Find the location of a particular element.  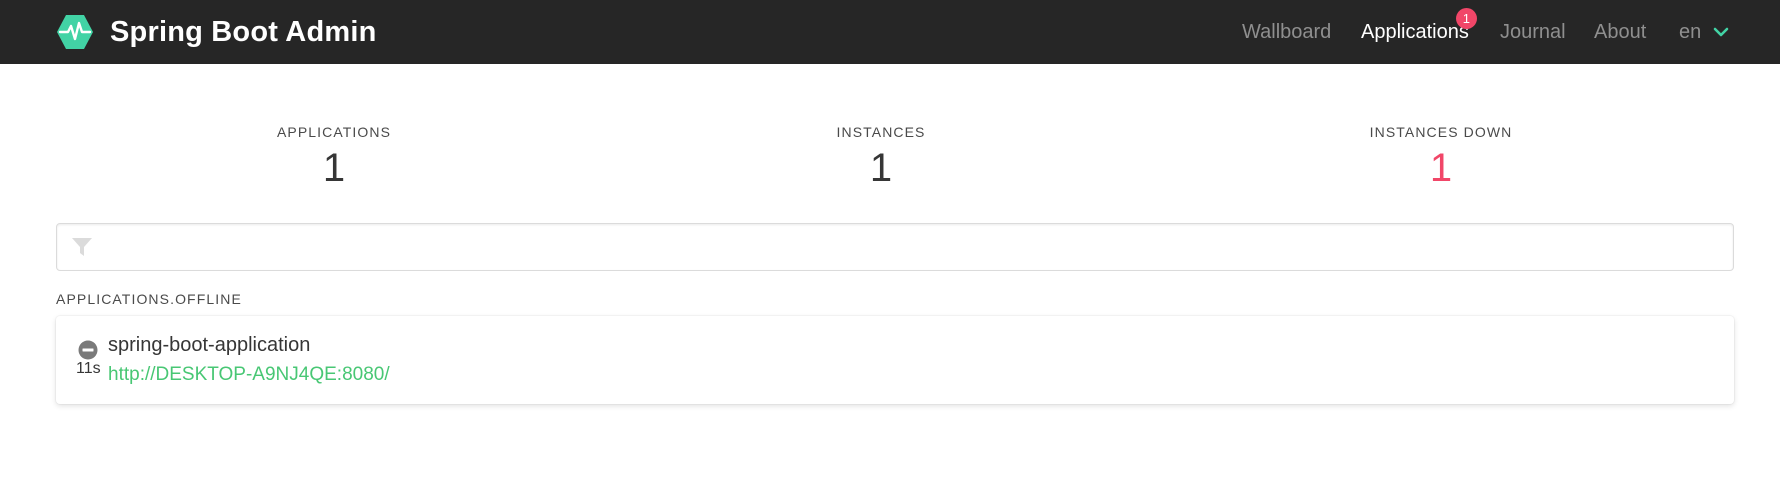

notification-badge: 1 is located at coordinates (1466, 18).